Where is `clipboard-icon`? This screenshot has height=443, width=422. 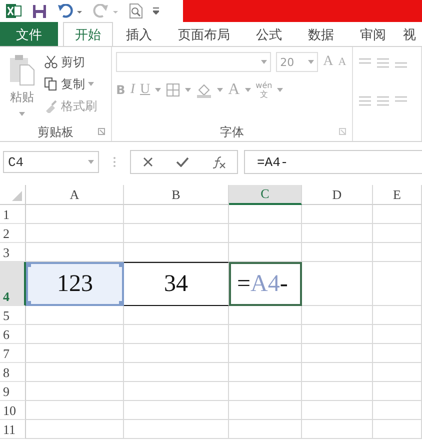
clipboard-icon is located at coordinates (22, 70).